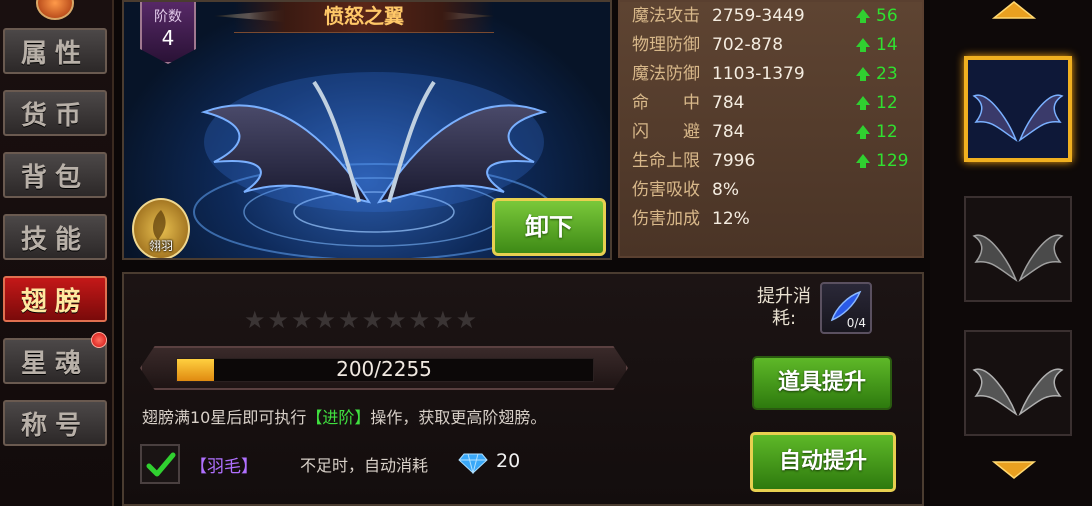 Image resolution: width=1092 pixels, height=506 pixels. I want to click on stat-name: 伤害加成, so click(666, 219).